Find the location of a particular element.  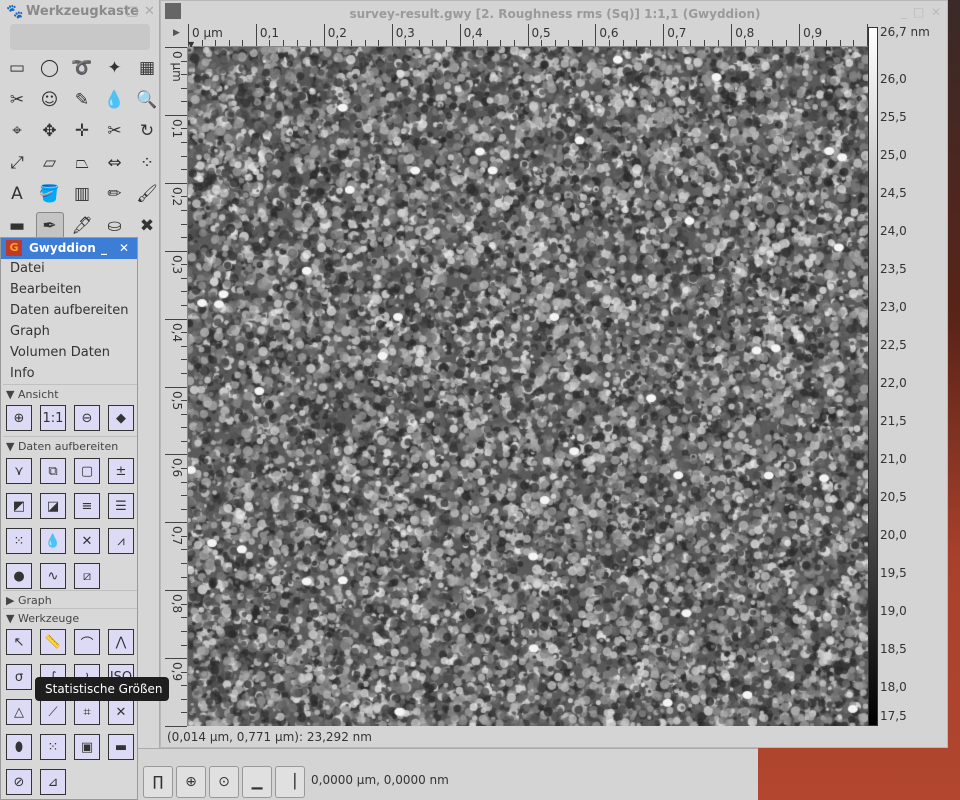

tool_icons-icon-button: ⟋ is located at coordinates (53, 712).